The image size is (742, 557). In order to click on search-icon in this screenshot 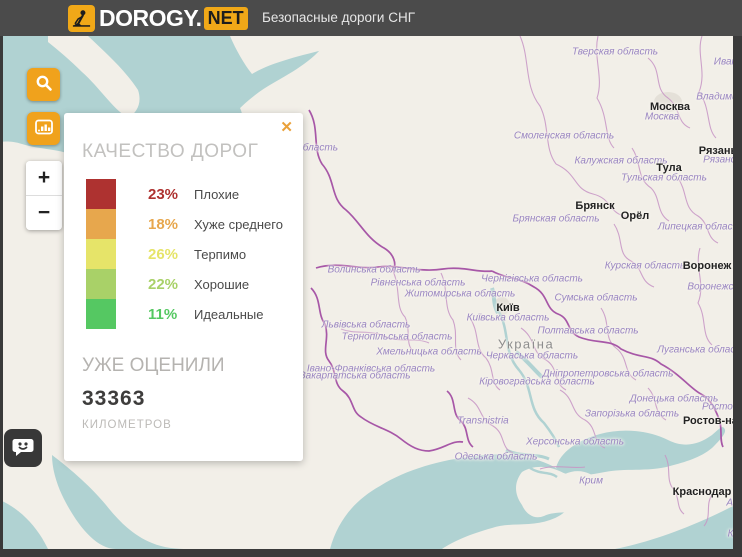, I will do `click(44, 84)`.